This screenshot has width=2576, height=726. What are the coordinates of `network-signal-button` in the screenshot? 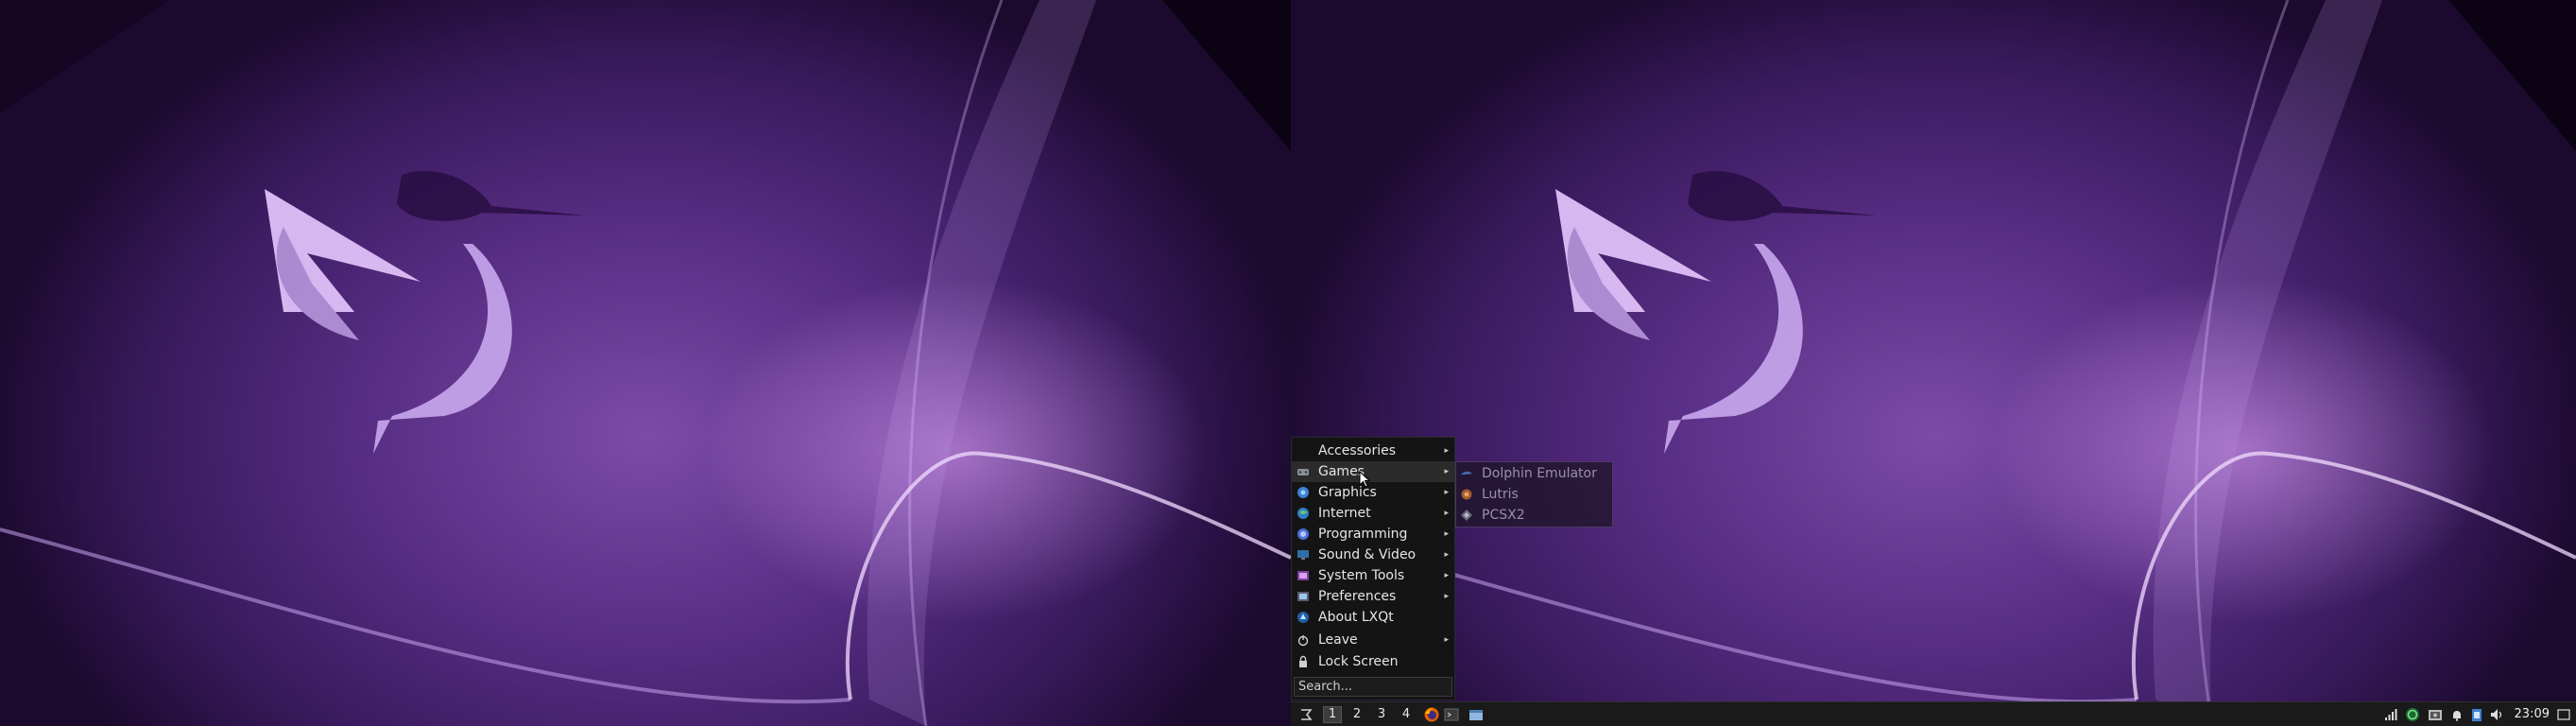 It's located at (2390, 714).